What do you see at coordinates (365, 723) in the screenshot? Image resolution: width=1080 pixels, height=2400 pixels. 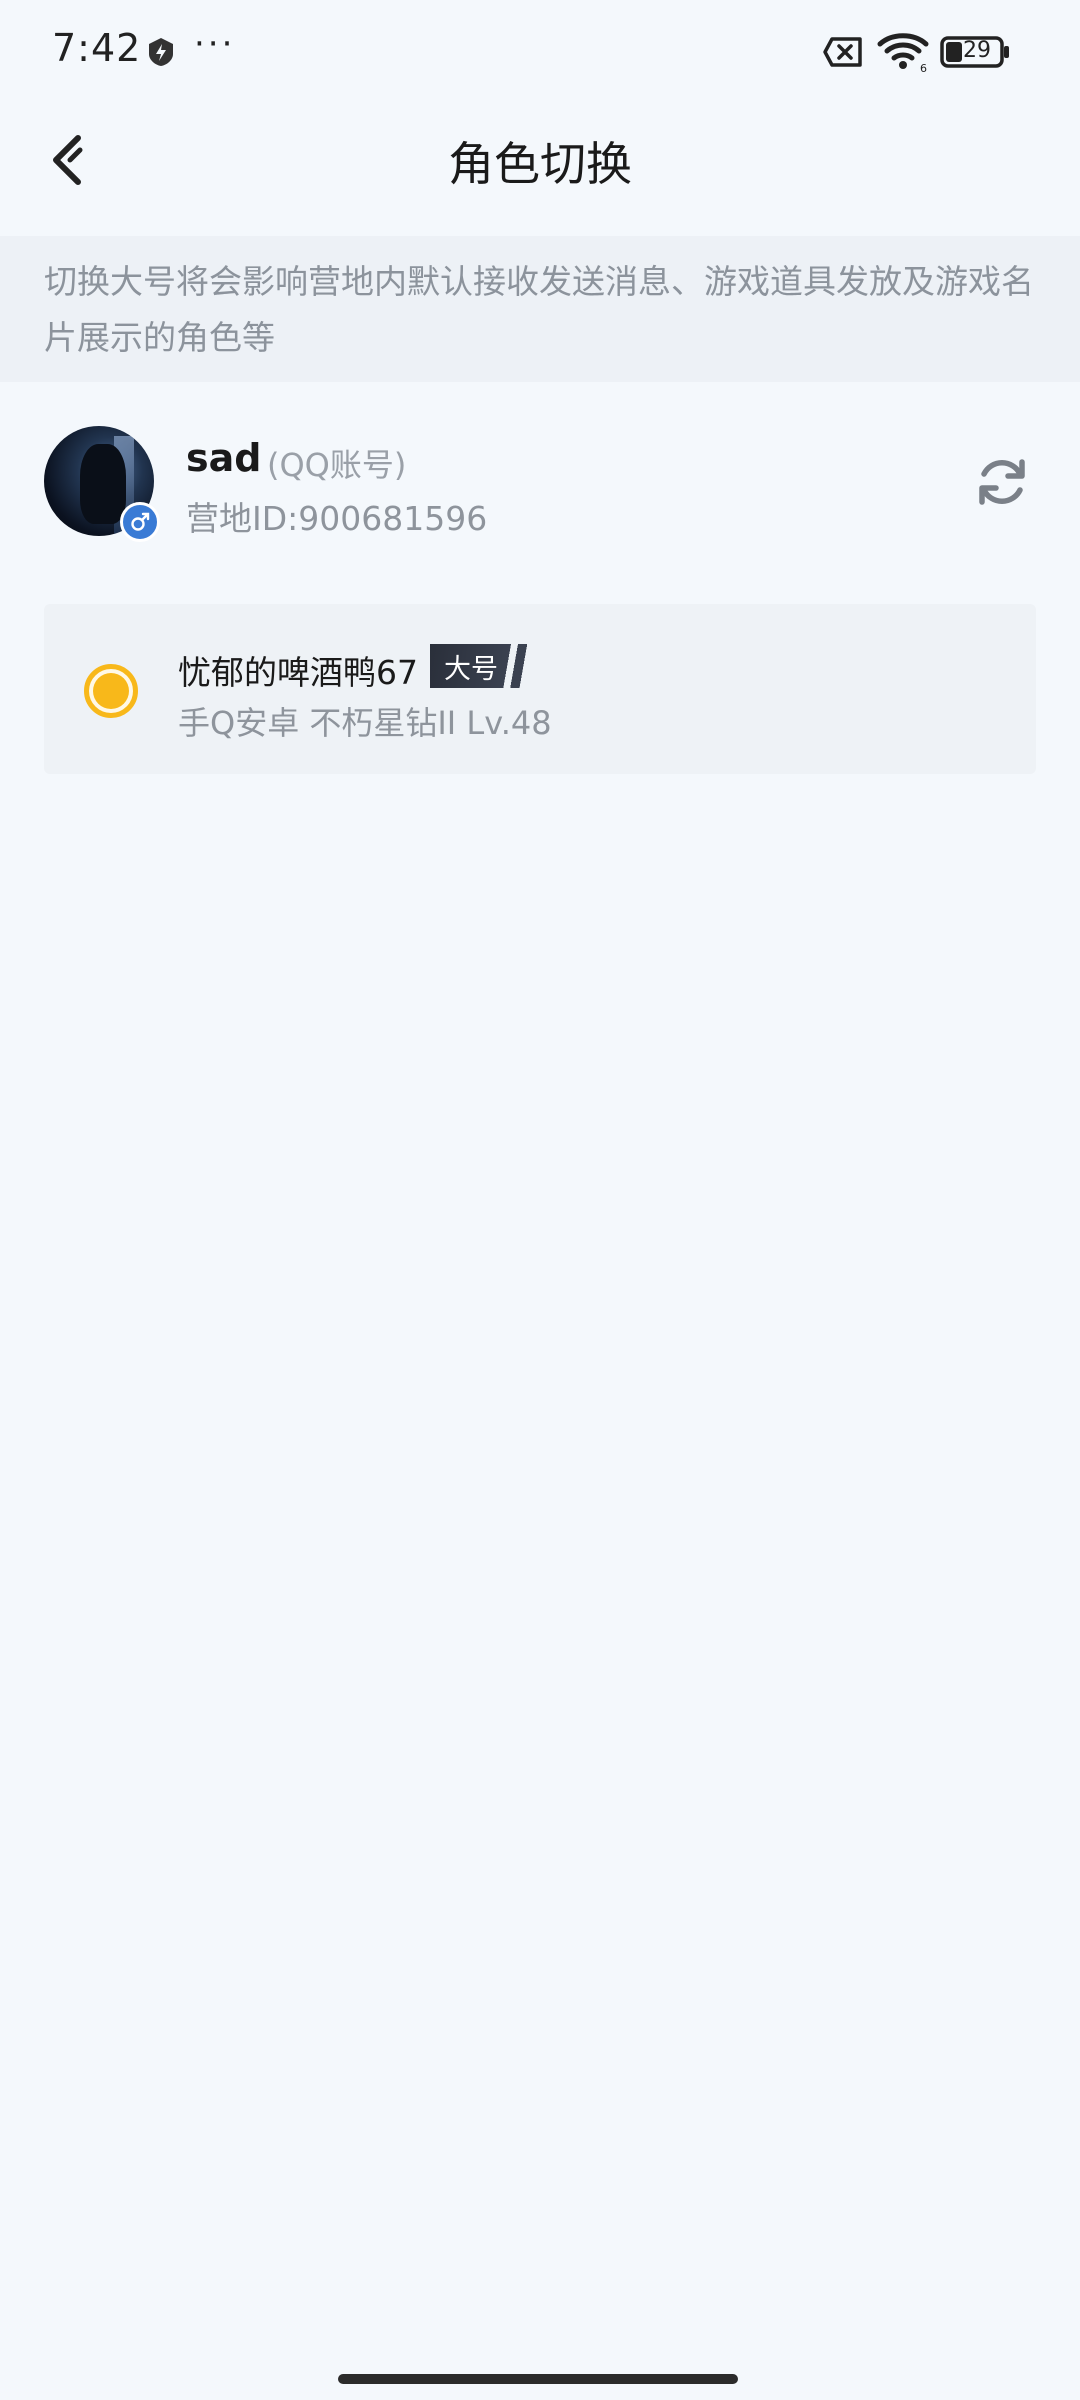 I see `role-detail: 手Q安卓 不朽星钻II Lv.48` at bounding box center [365, 723].